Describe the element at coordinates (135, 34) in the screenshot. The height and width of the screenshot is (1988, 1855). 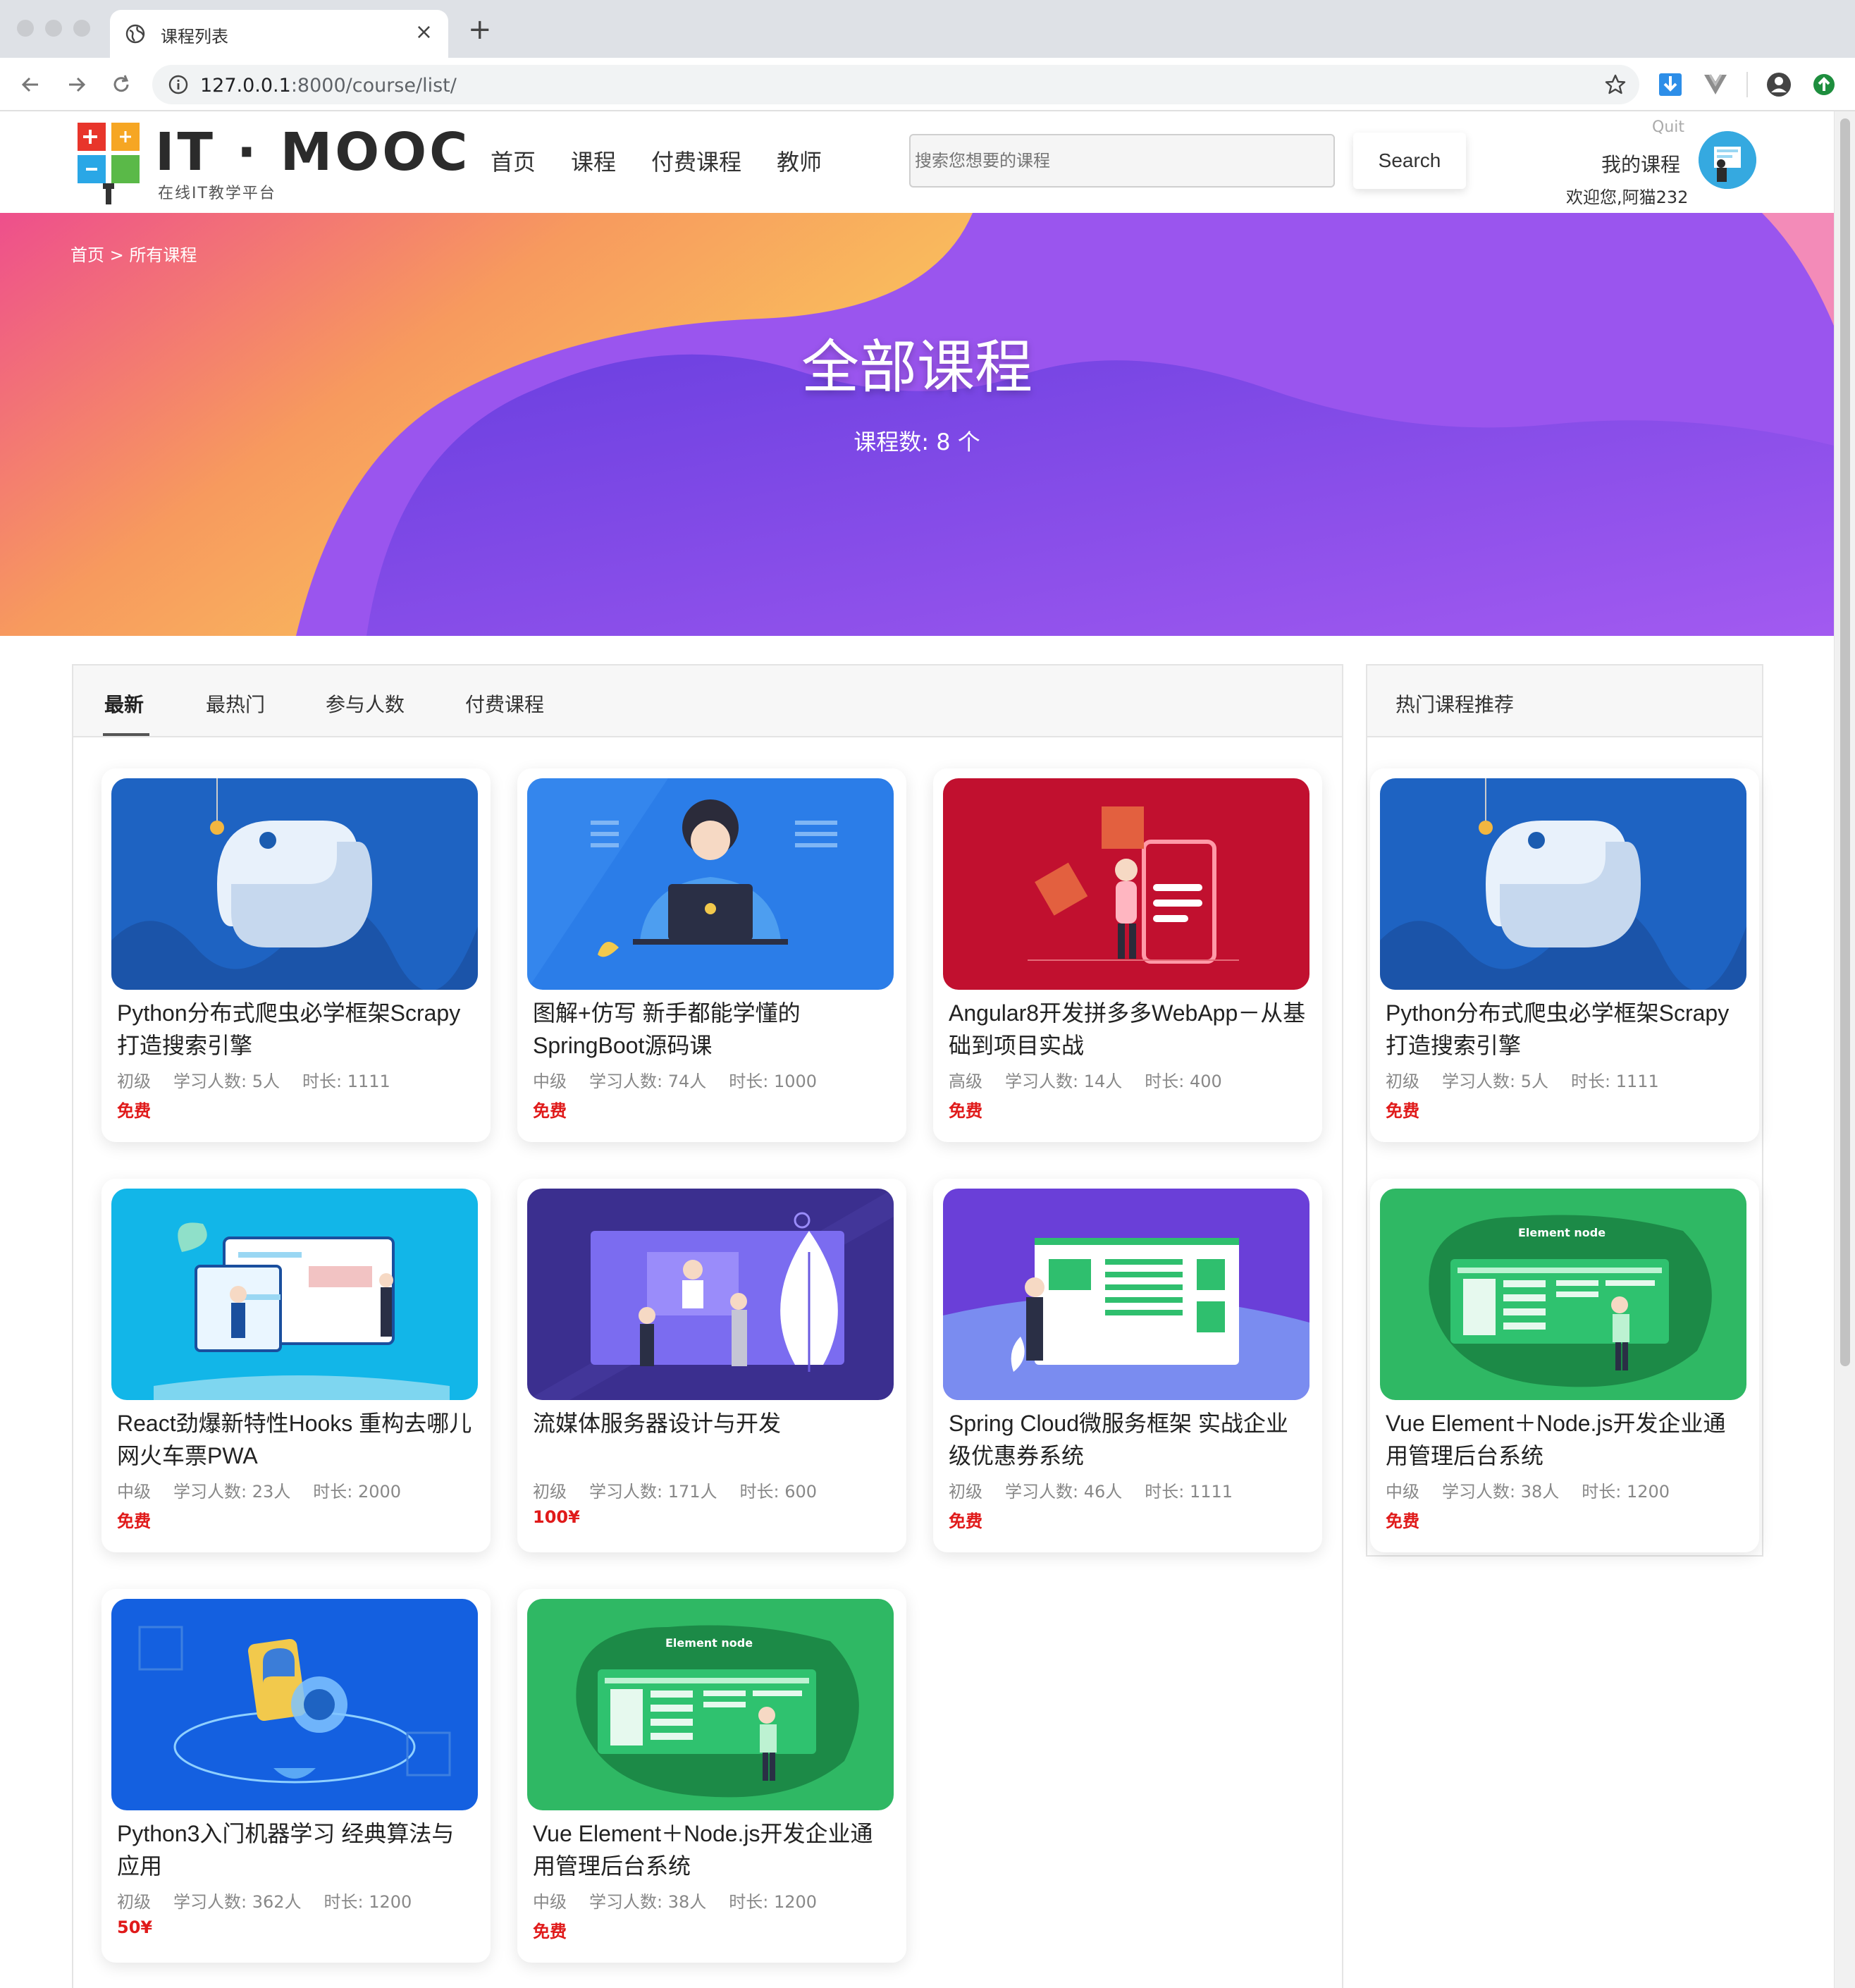
I see `globe-icon` at that location.